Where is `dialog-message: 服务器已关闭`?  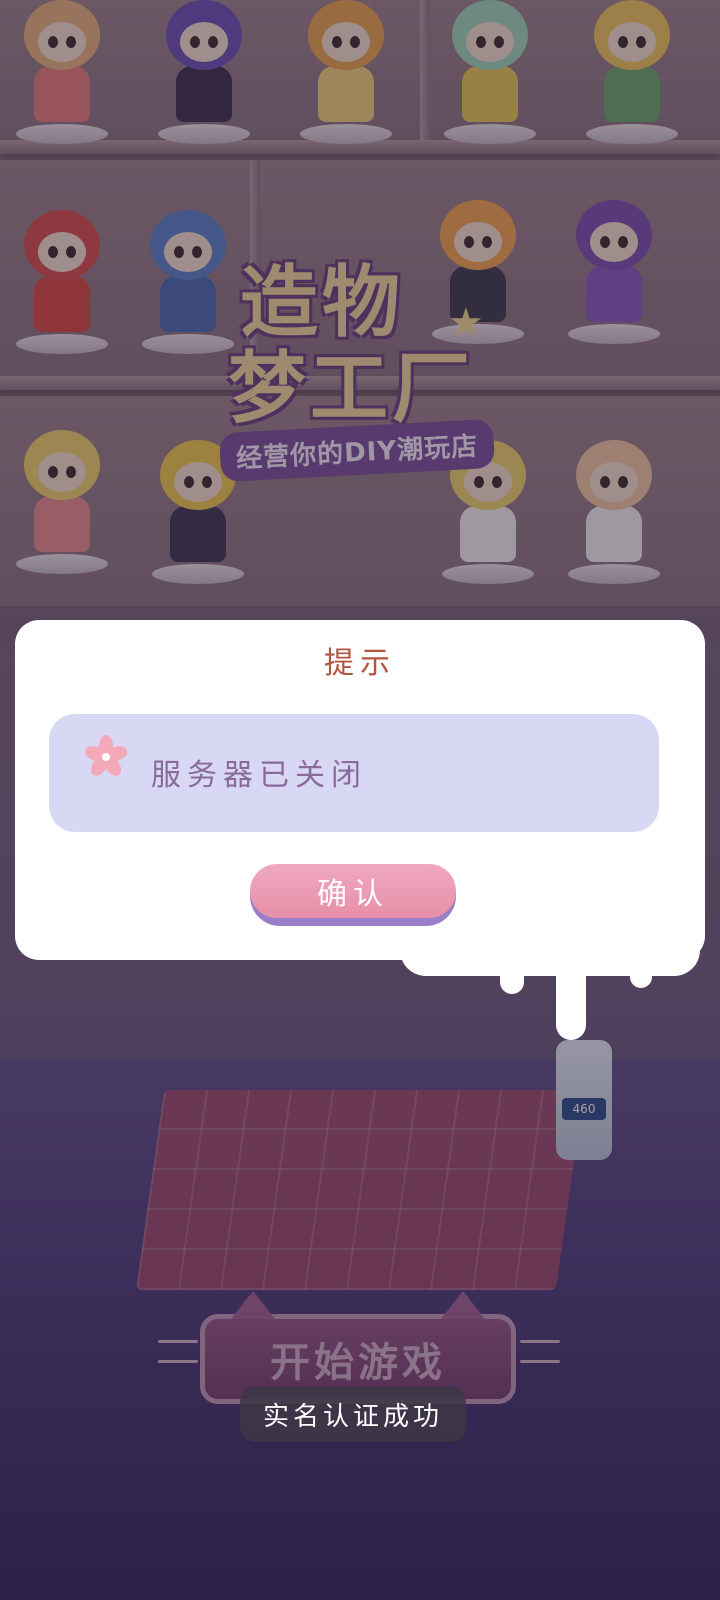 dialog-message: 服务器已关闭 is located at coordinates (259, 775).